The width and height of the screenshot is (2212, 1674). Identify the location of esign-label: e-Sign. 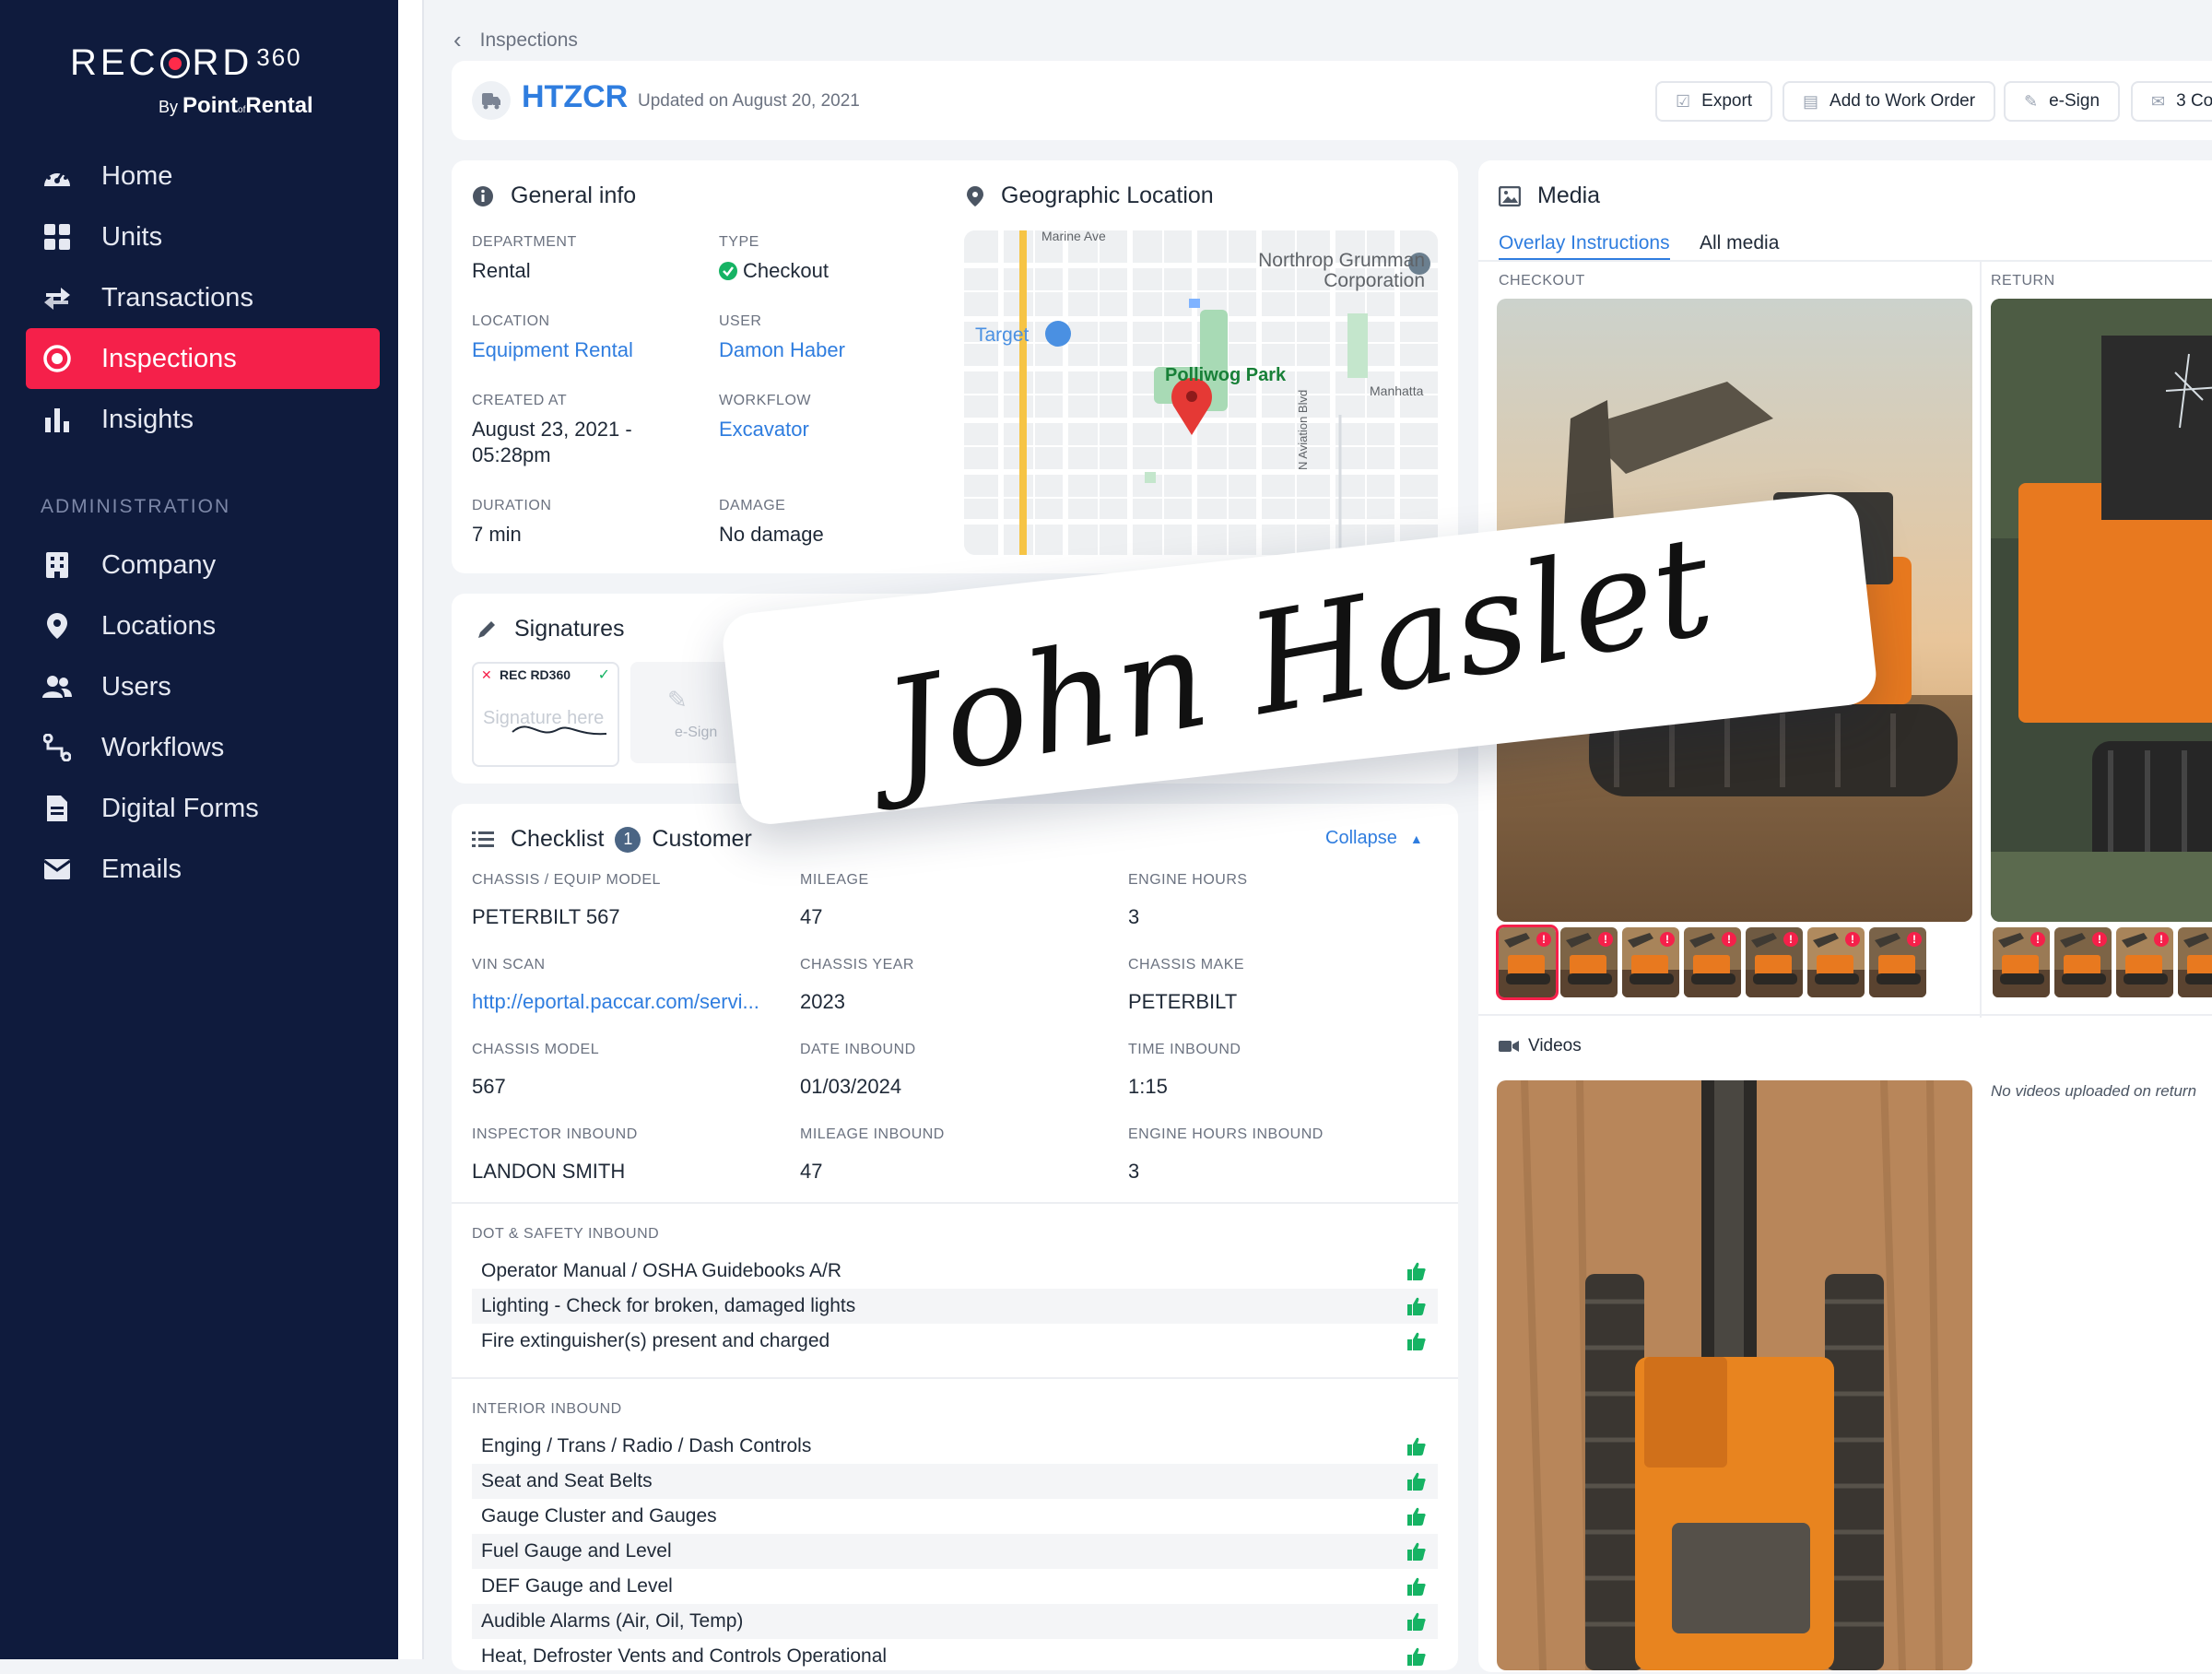
(2074, 101).